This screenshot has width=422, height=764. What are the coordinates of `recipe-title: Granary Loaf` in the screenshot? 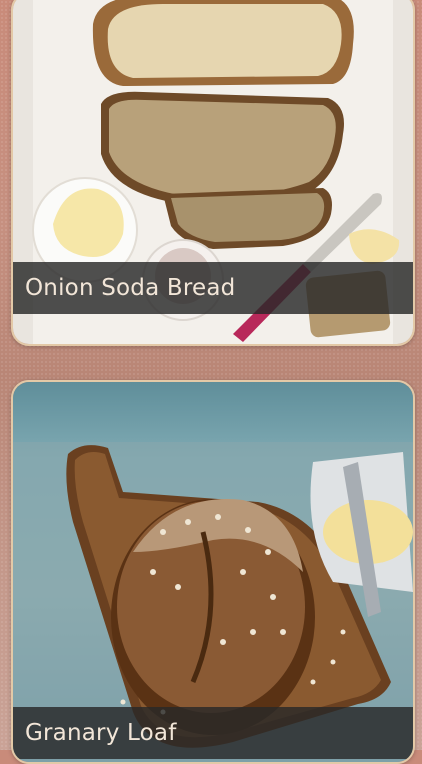 It's located at (101, 733).